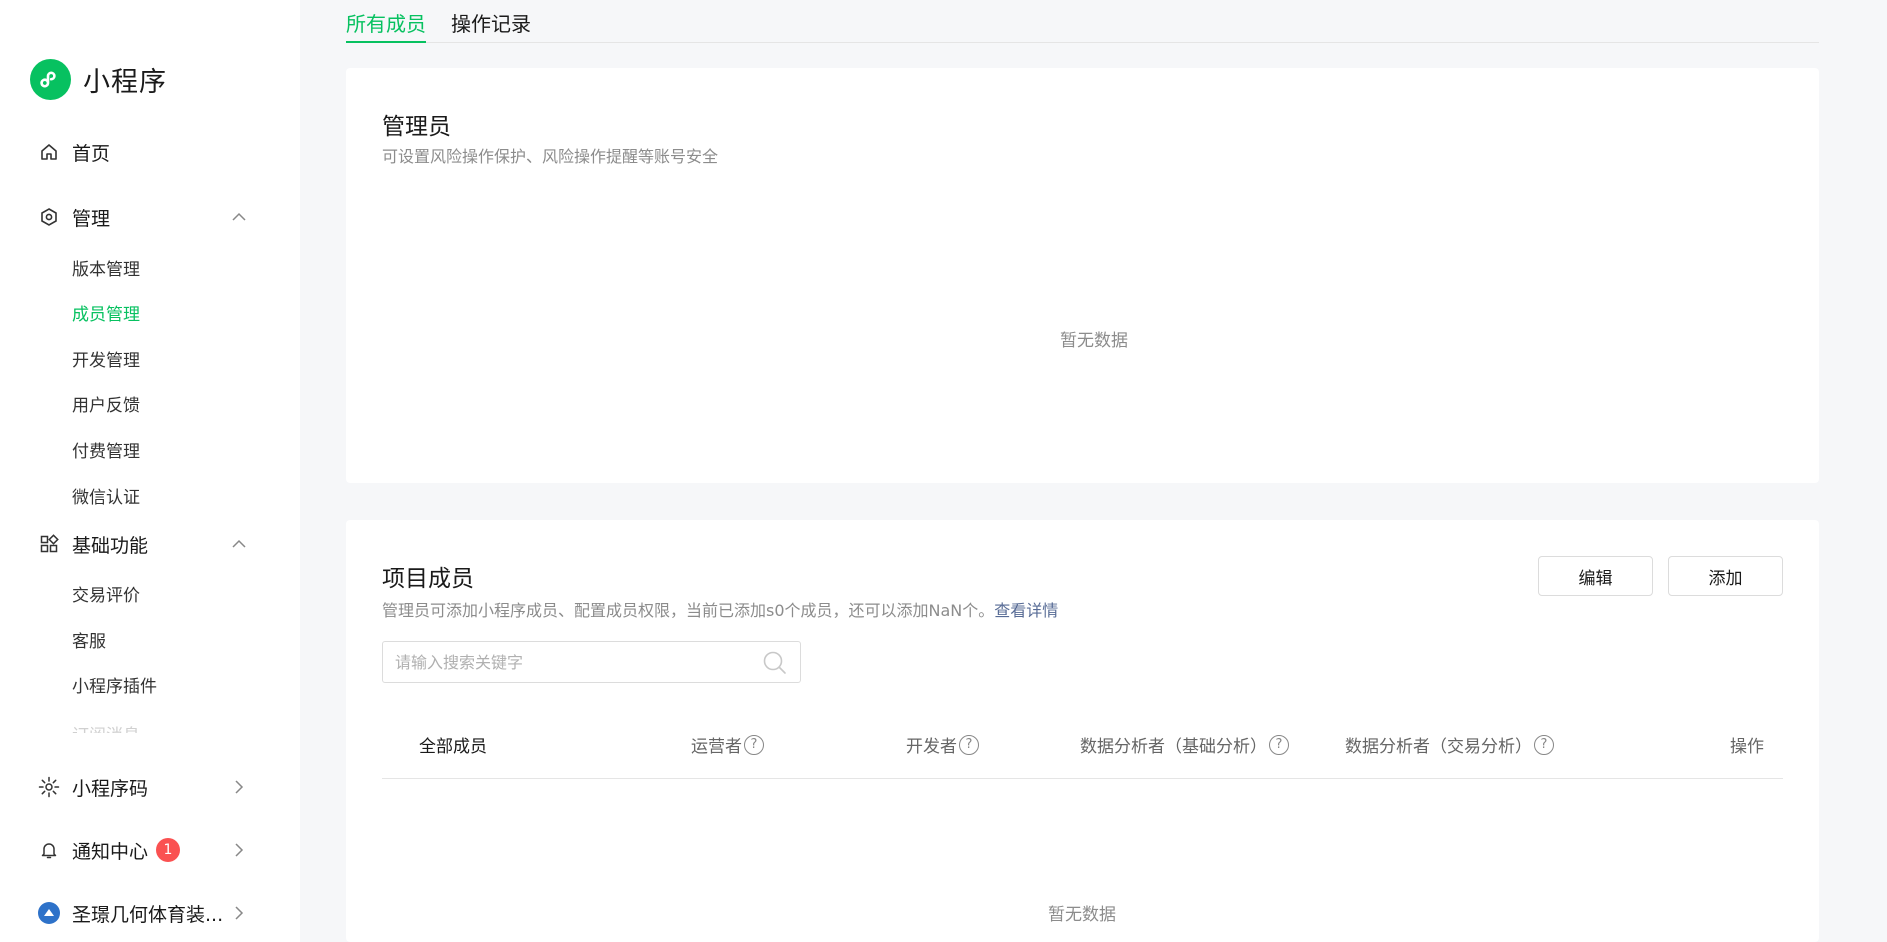 Image resolution: width=1887 pixels, height=942 pixels. What do you see at coordinates (1026, 610) in the screenshot?
I see `view-details-link: 查看详情` at bounding box center [1026, 610].